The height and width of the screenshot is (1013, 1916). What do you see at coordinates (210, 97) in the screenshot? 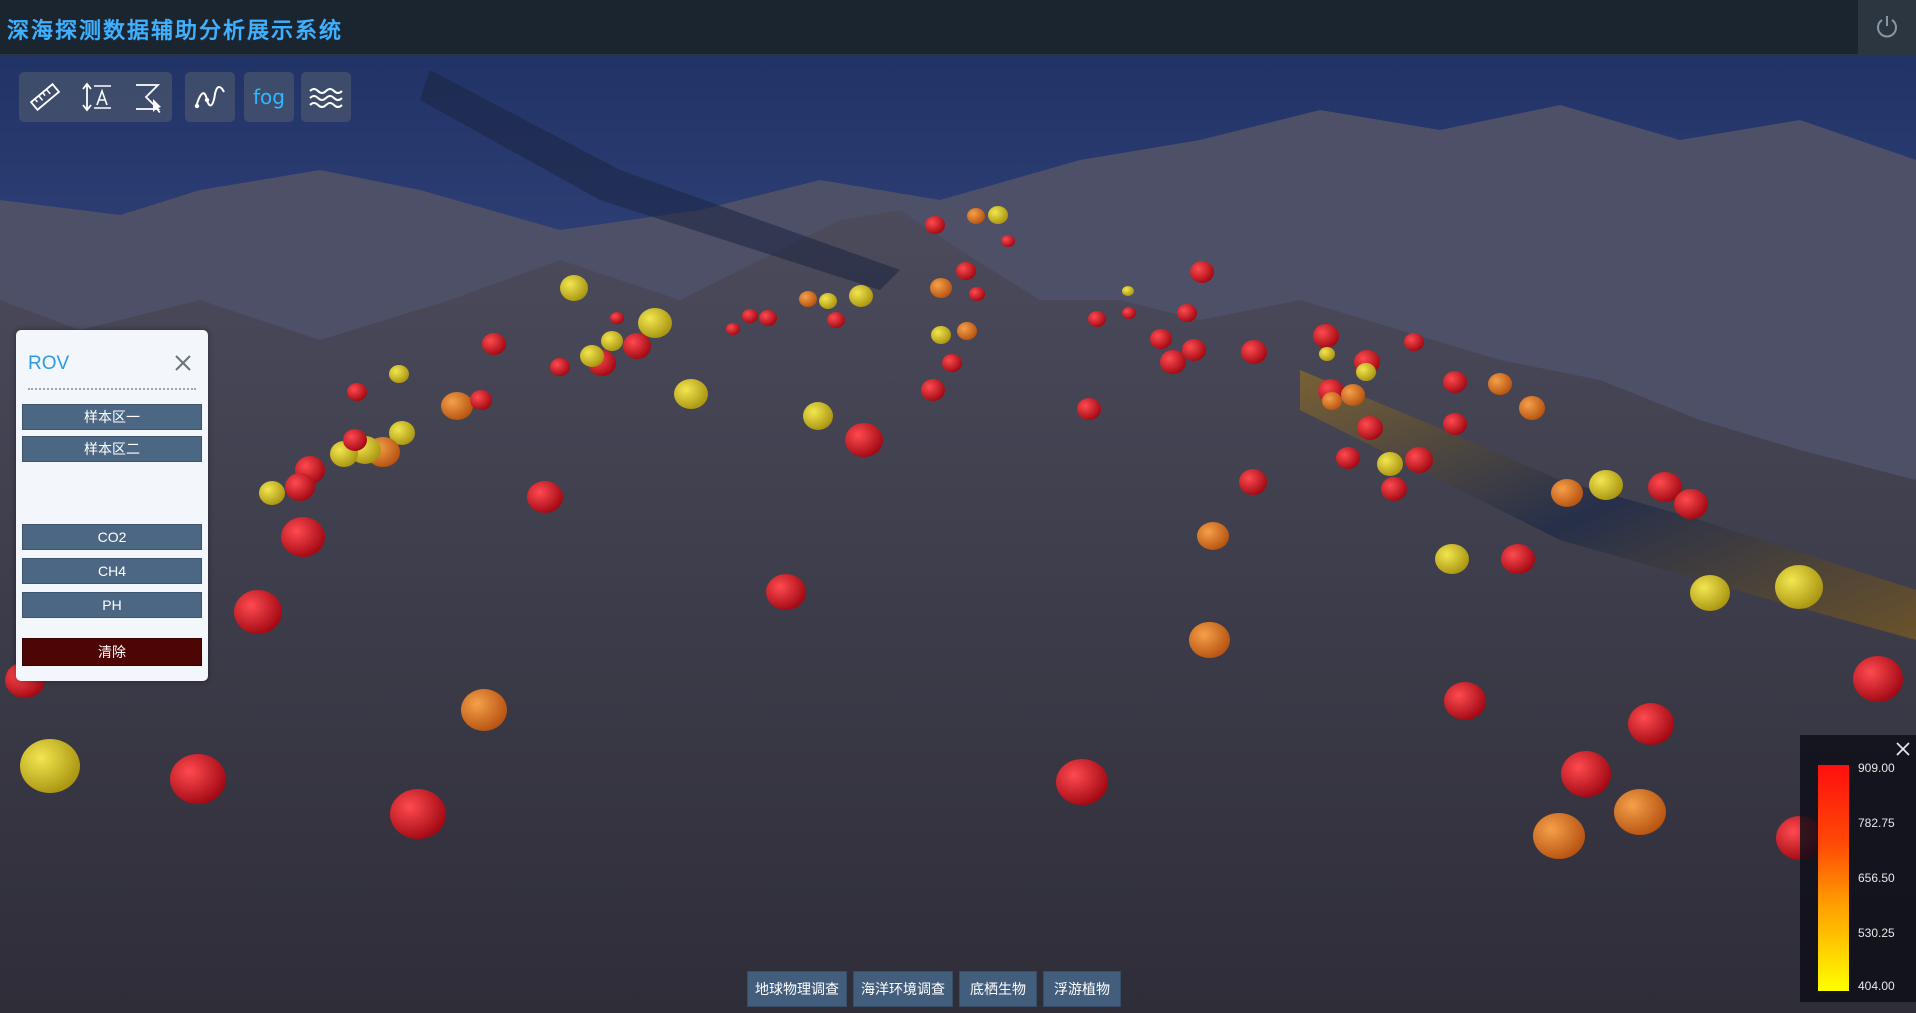
I see `path-button` at bounding box center [210, 97].